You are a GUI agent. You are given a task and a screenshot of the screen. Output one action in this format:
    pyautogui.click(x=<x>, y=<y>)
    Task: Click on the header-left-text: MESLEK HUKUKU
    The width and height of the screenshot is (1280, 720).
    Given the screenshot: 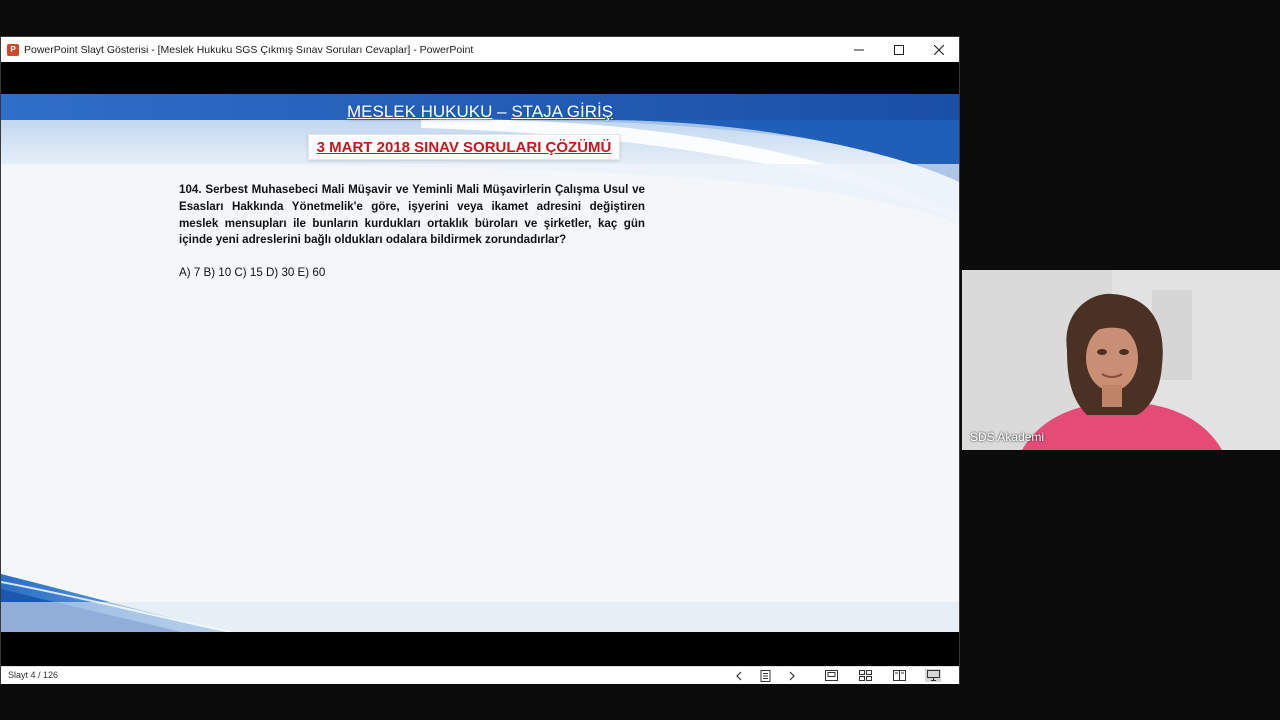 What is the action you would take?
    pyautogui.click(x=419, y=111)
    